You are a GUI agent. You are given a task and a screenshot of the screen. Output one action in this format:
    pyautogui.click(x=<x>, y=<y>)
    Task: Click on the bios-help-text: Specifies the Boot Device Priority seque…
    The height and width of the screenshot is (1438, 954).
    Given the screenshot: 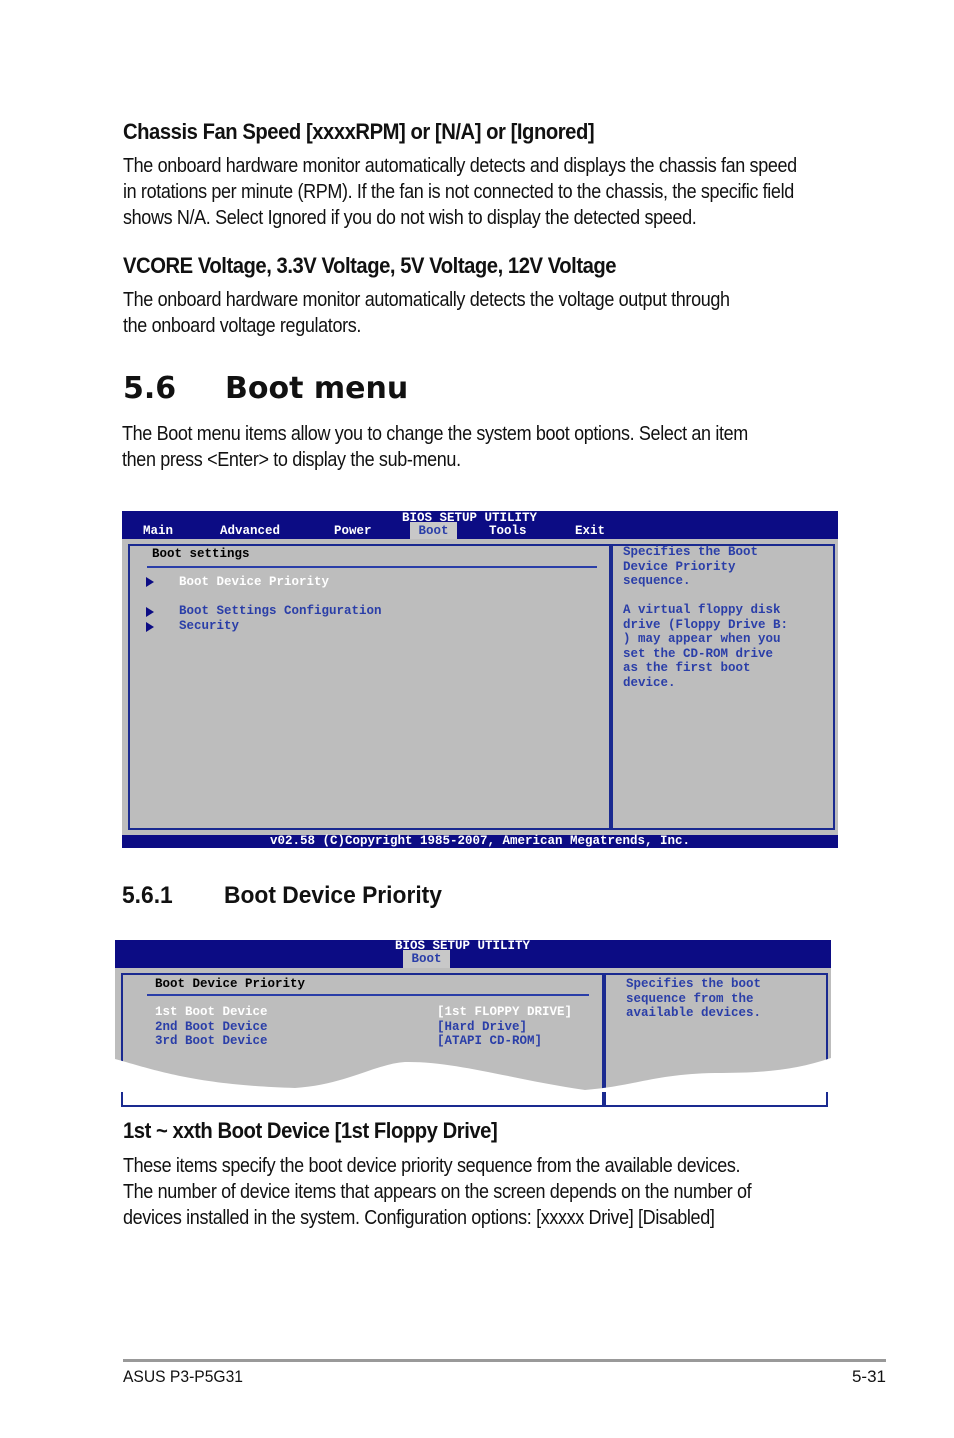 What is the action you would take?
    pyautogui.click(x=705, y=617)
    